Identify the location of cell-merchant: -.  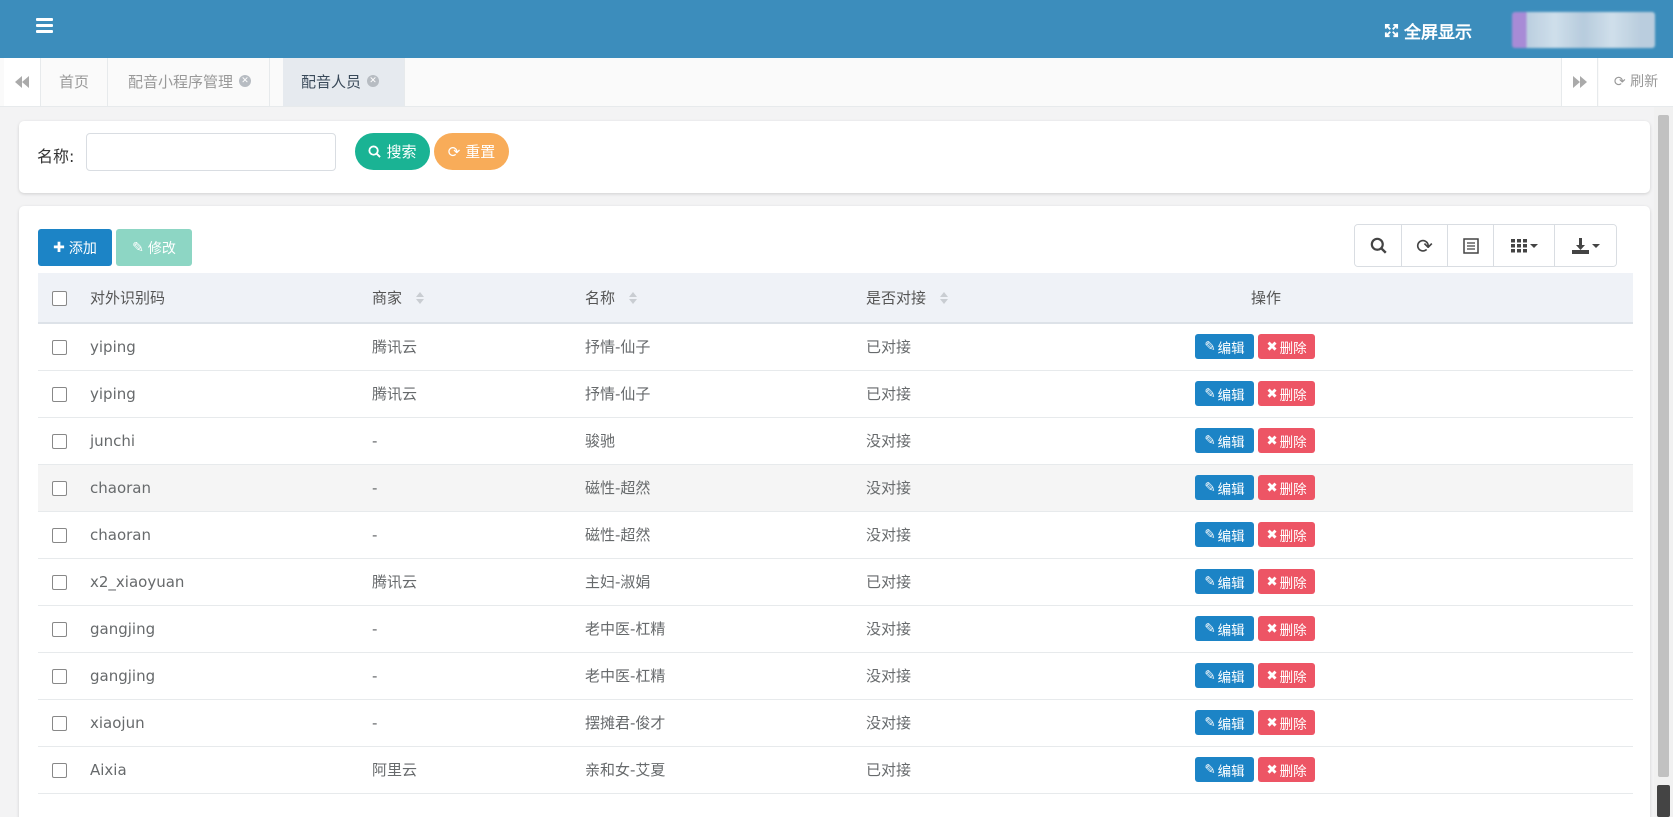
(478, 676).